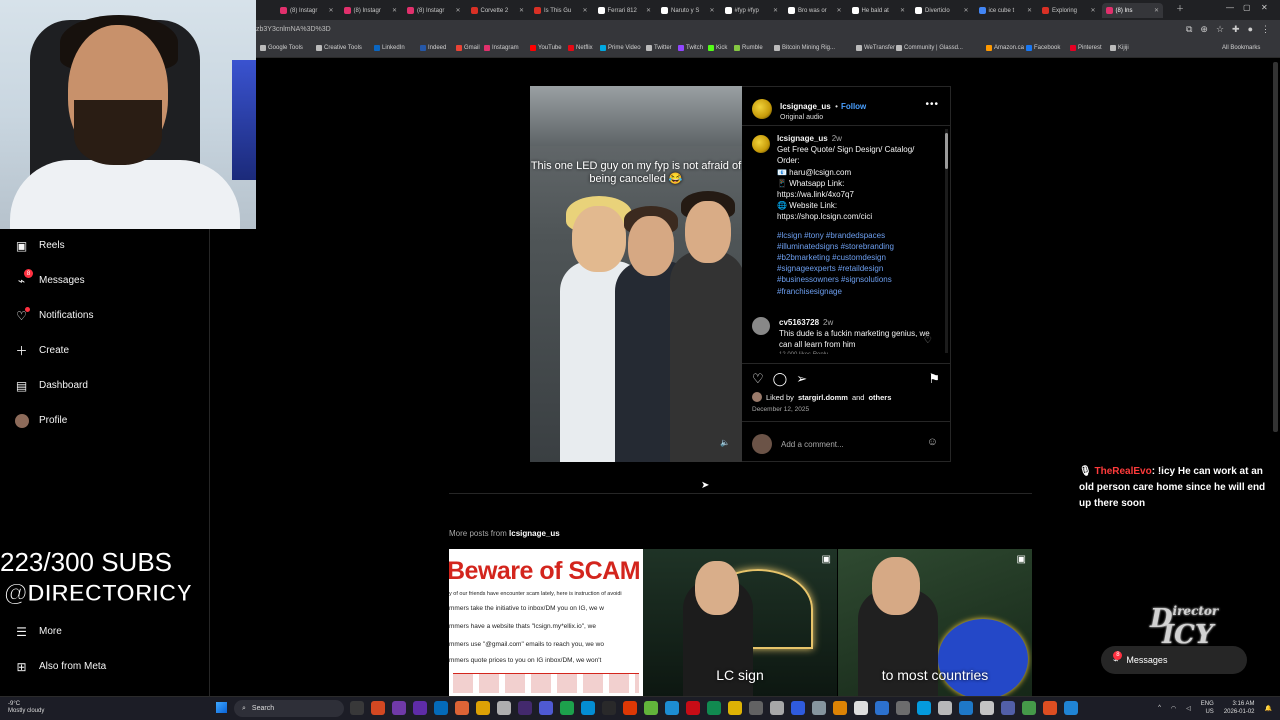 This screenshot has width=1280, height=720. Describe the element at coordinates (1159, 708) in the screenshot. I see `chevron-up-icon: ^` at that location.